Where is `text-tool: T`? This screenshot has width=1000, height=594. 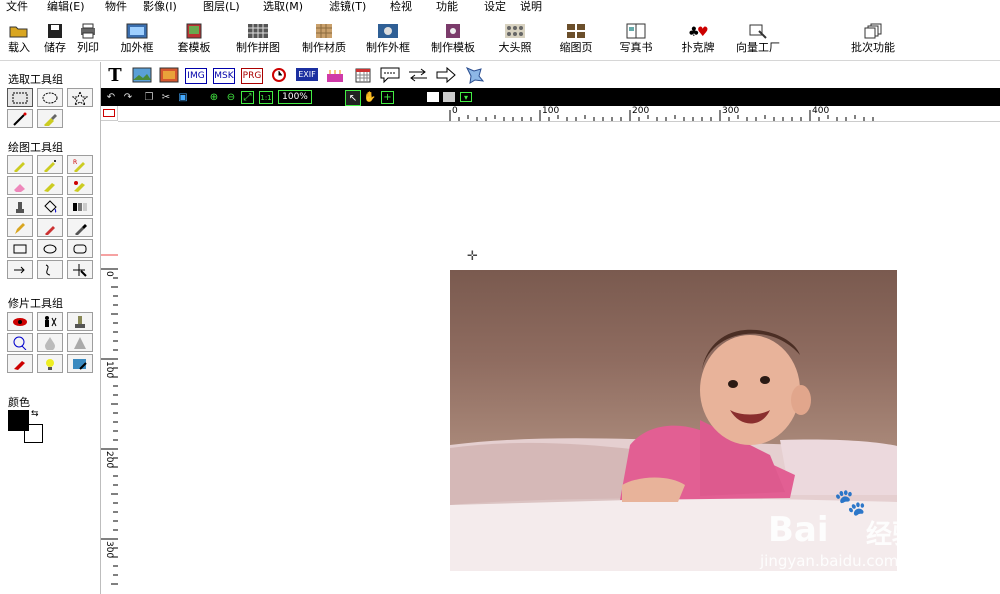 text-tool: T is located at coordinates (115, 75).